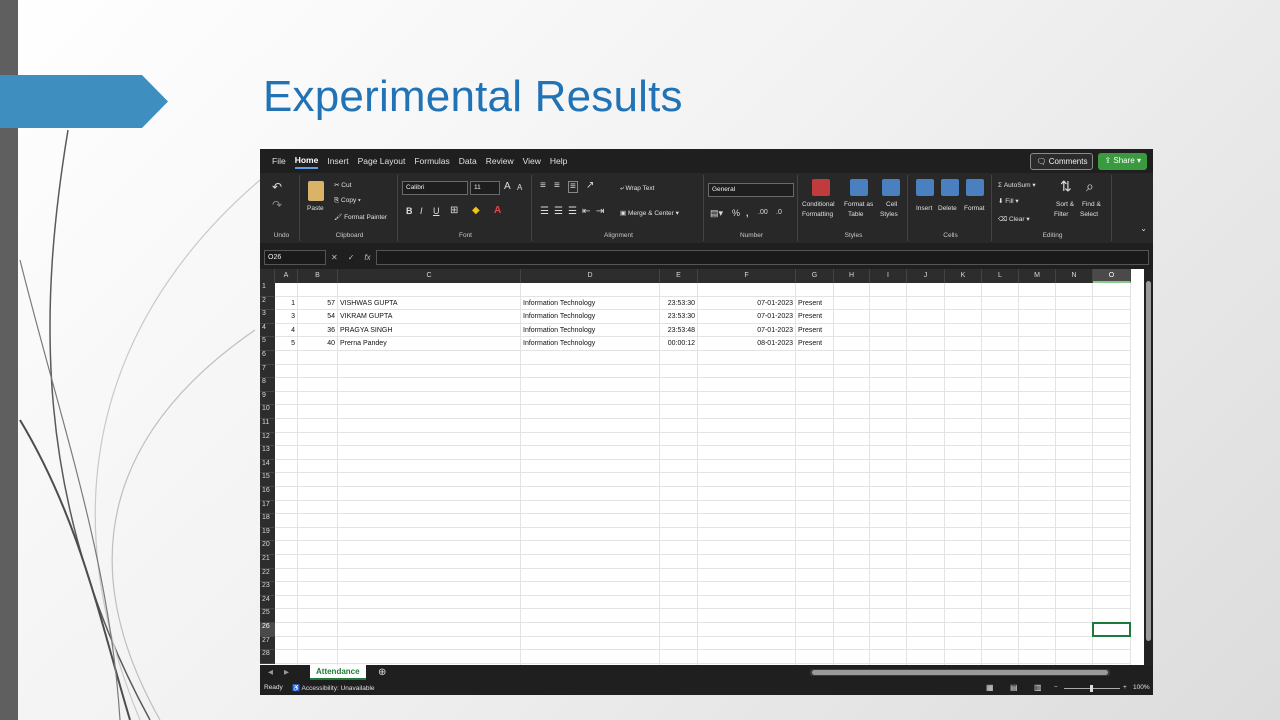 This screenshot has height=720, width=1280. I want to click on menu-page-layout: Page Layout, so click(382, 161).